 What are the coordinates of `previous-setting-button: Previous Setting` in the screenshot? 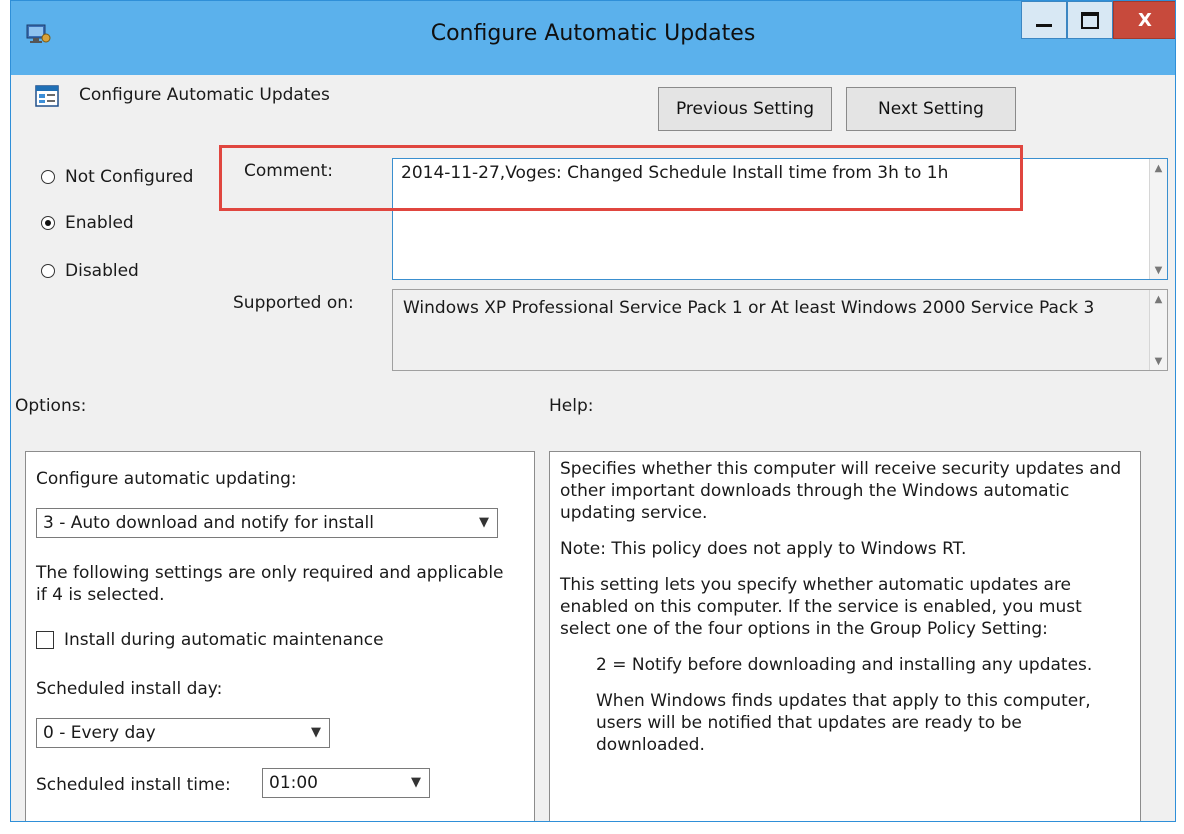 It's located at (745, 109).